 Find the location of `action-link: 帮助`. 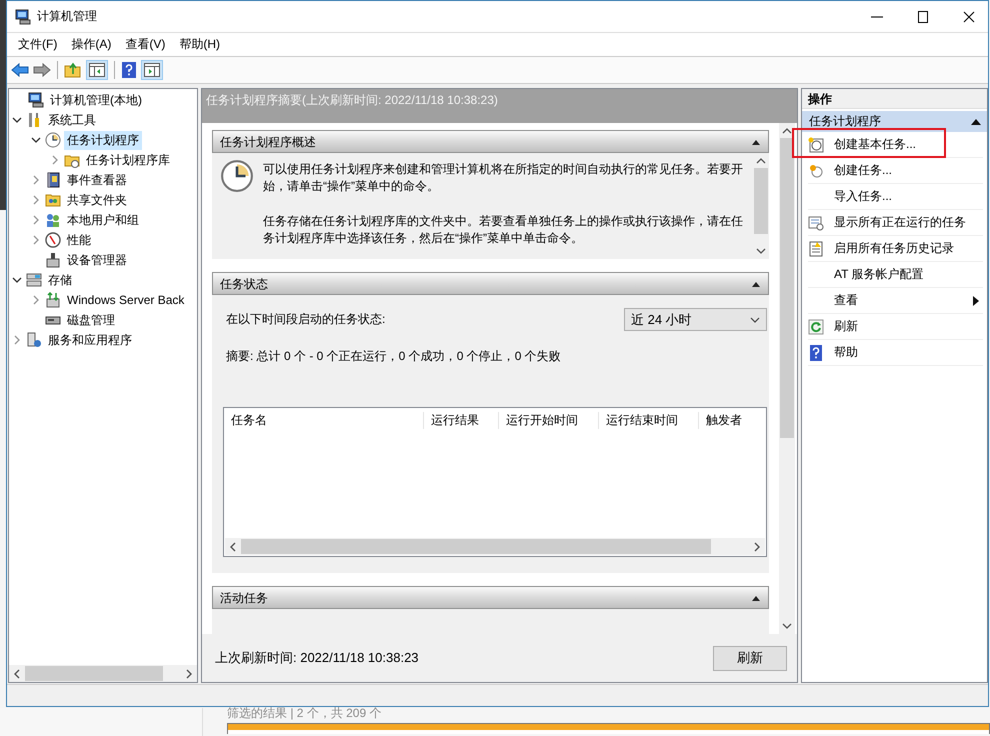

action-link: 帮助 is located at coordinates (846, 352).